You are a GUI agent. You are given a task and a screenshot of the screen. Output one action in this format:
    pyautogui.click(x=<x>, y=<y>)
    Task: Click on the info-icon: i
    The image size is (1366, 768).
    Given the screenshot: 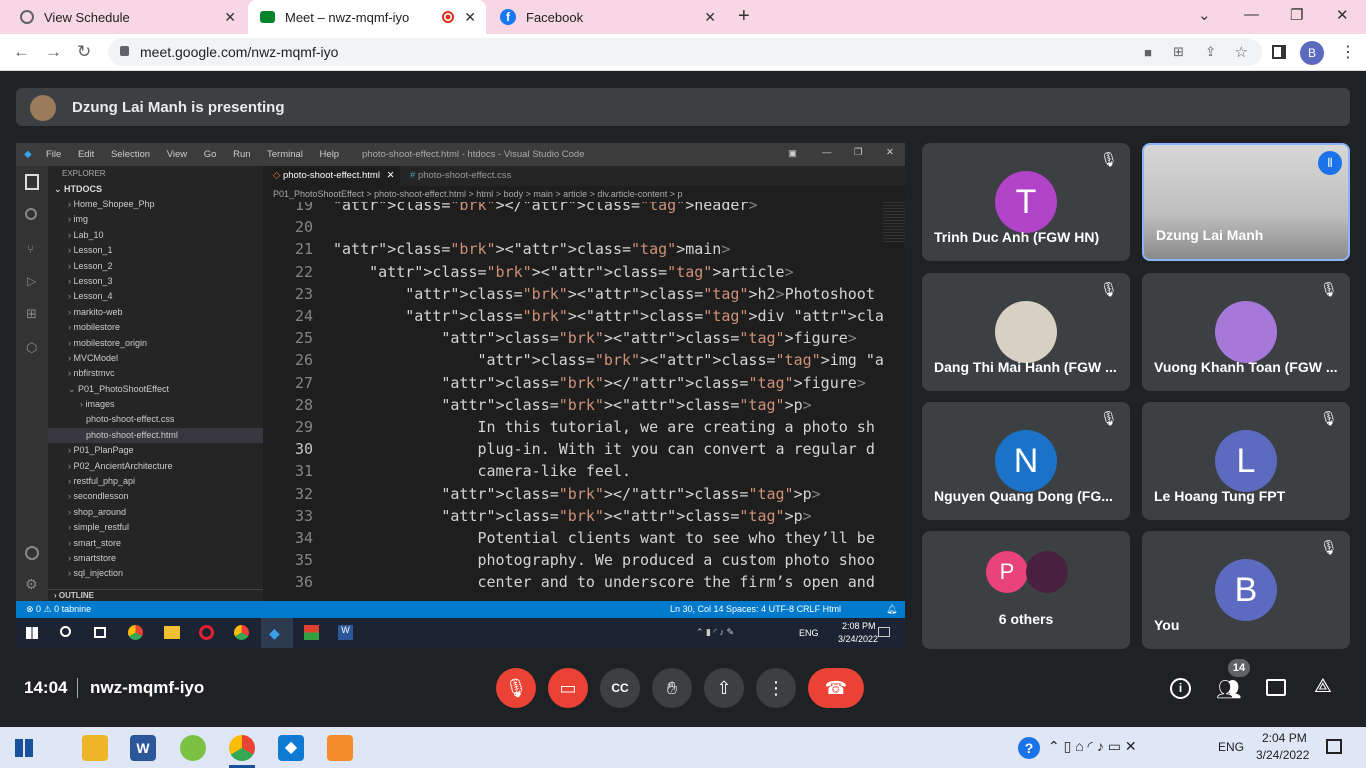 What is the action you would take?
    pyautogui.click(x=1180, y=688)
    